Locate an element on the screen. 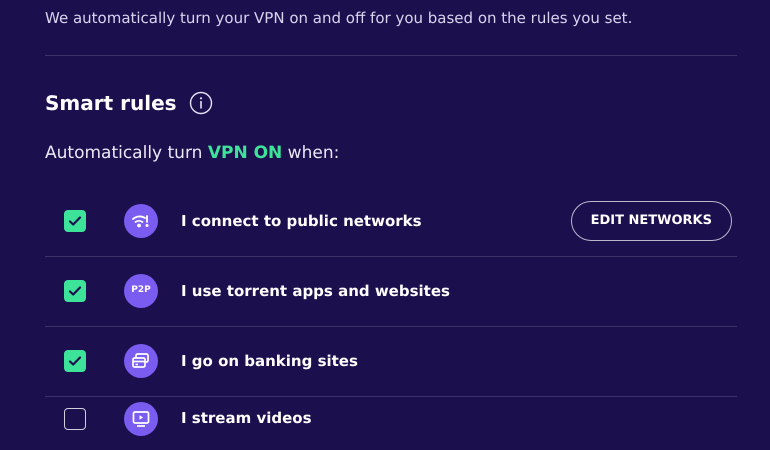  rules-subheading: Automatically turn VPN ON when: is located at coordinates (192, 153).